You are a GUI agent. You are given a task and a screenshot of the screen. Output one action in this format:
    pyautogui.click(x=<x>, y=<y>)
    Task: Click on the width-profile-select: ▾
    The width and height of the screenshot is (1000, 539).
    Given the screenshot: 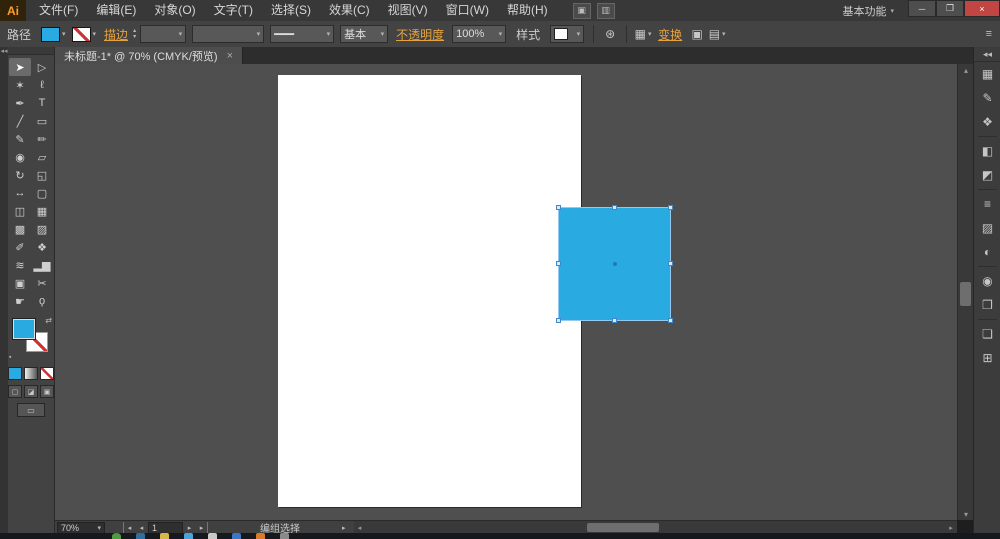 What is the action you would take?
    pyautogui.click(x=228, y=34)
    